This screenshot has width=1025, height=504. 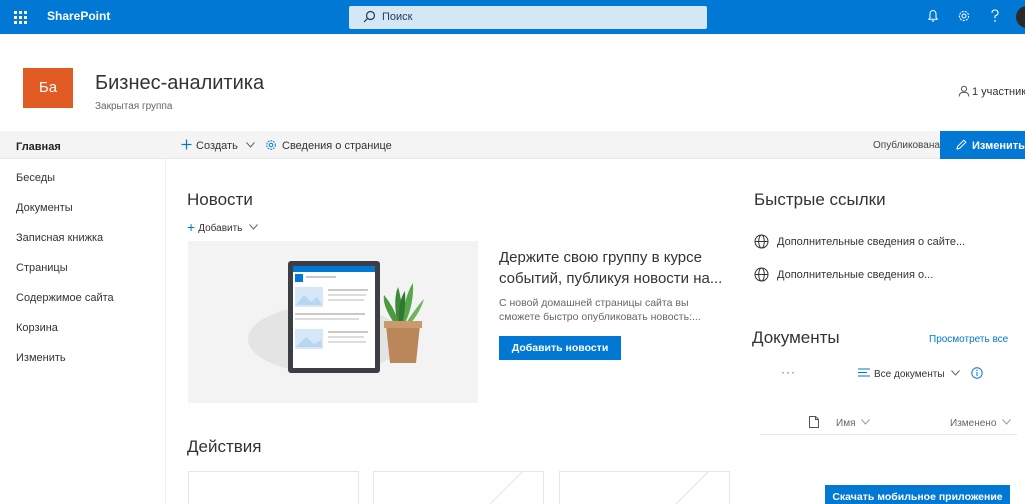 I want to click on nav-item-pages: Страницы, so click(x=42, y=268).